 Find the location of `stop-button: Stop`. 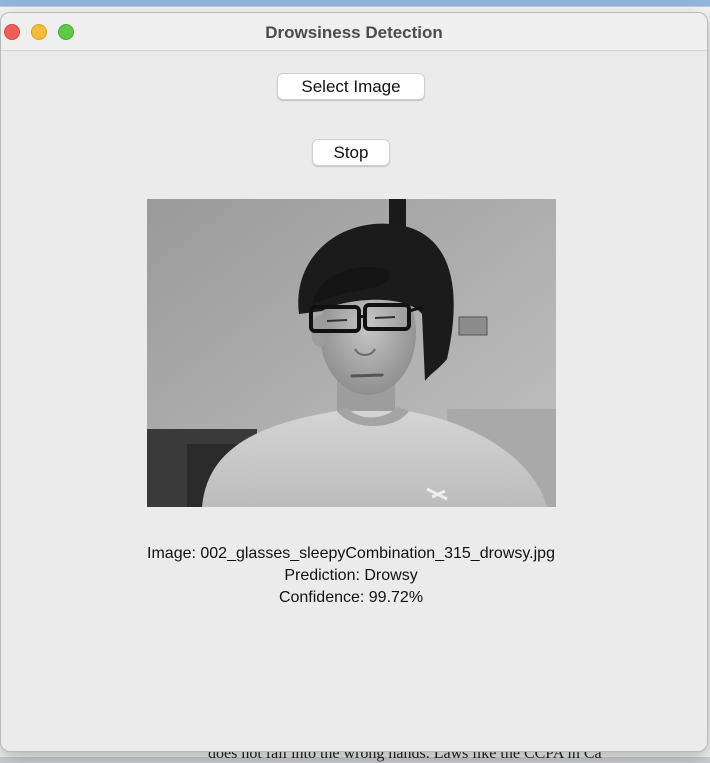

stop-button: Stop is located at coordinates (351, 152).